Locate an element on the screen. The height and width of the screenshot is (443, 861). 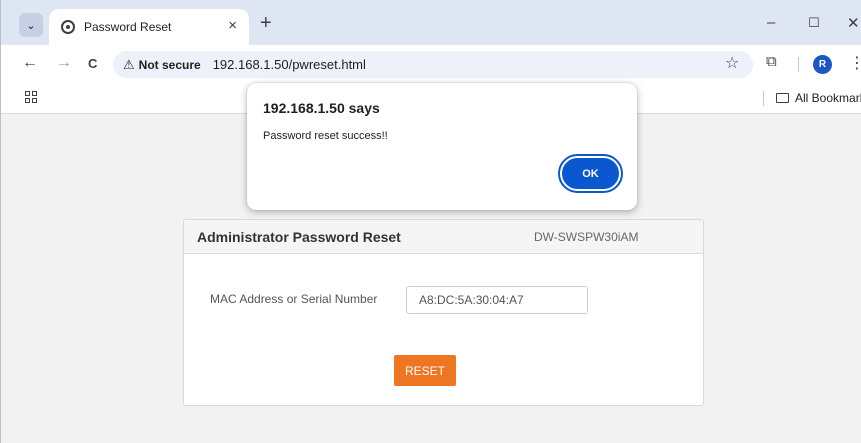
minimize-button: – is located at coordinates (771, 22).